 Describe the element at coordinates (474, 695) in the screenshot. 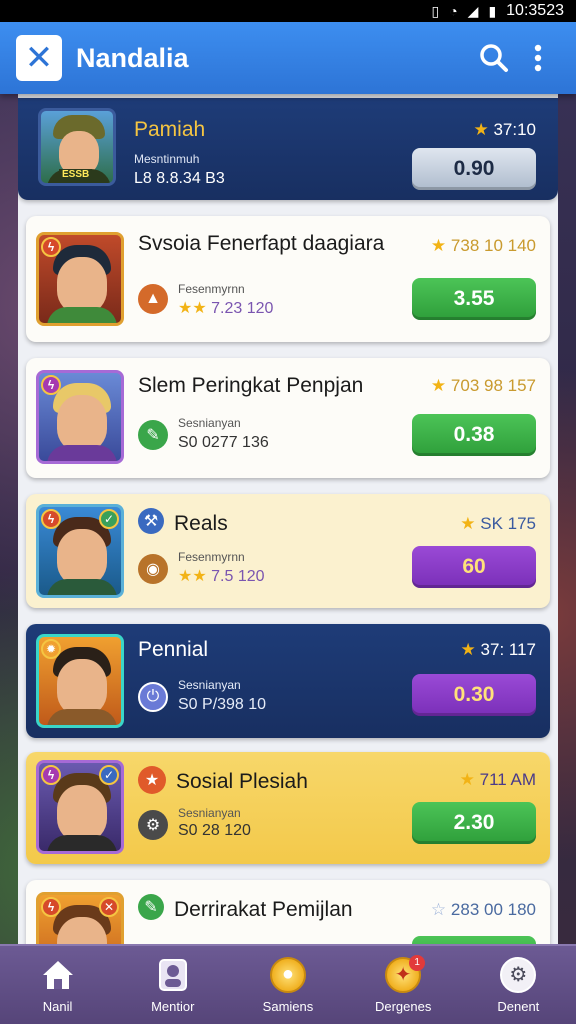

I see `score-button: 0.30` at that location.